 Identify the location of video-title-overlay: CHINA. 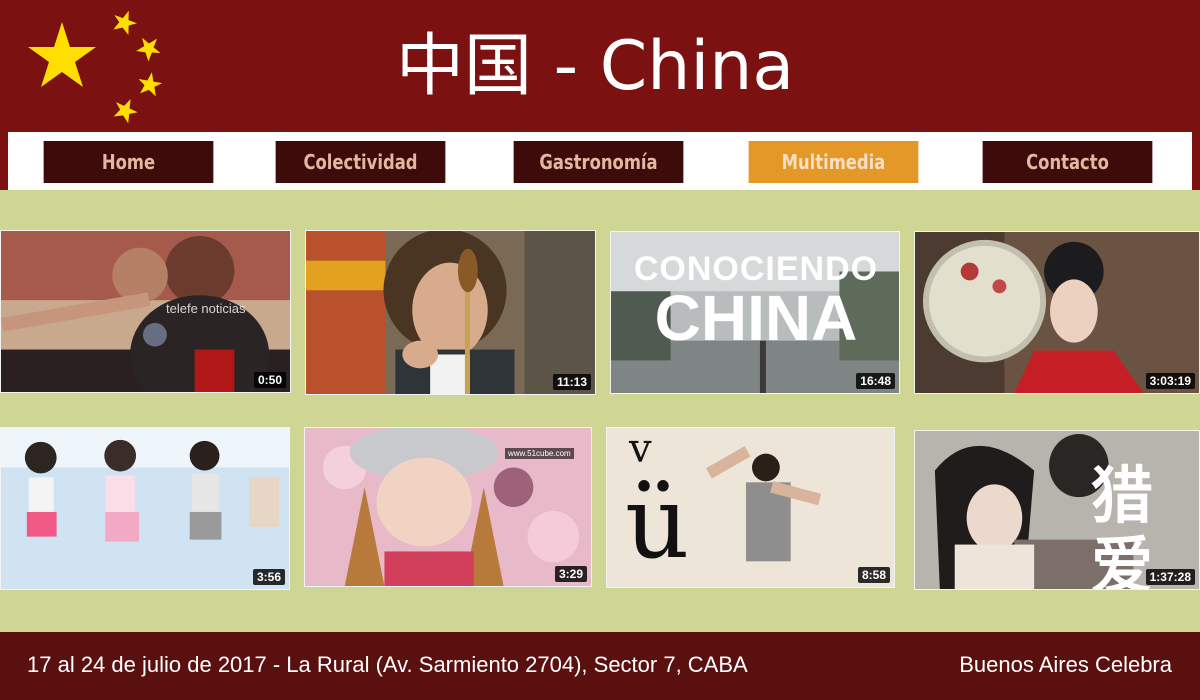
(756, 318).